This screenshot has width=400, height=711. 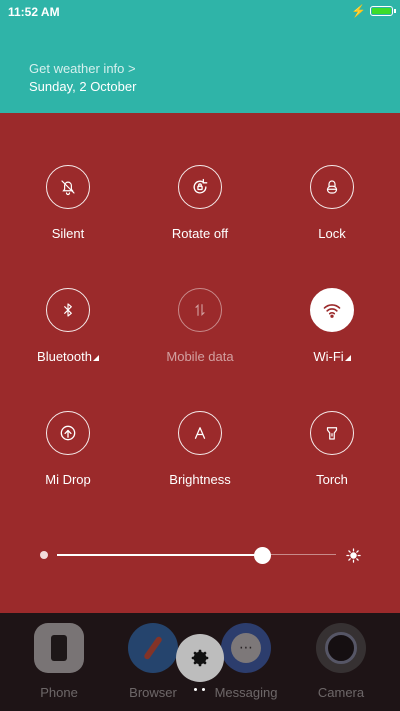 What do you see at coordinates (200, 68) in the screenshot?
I see `notification-header: Get weather info > Sunday, 2 October` at bounding box center [200, 68].